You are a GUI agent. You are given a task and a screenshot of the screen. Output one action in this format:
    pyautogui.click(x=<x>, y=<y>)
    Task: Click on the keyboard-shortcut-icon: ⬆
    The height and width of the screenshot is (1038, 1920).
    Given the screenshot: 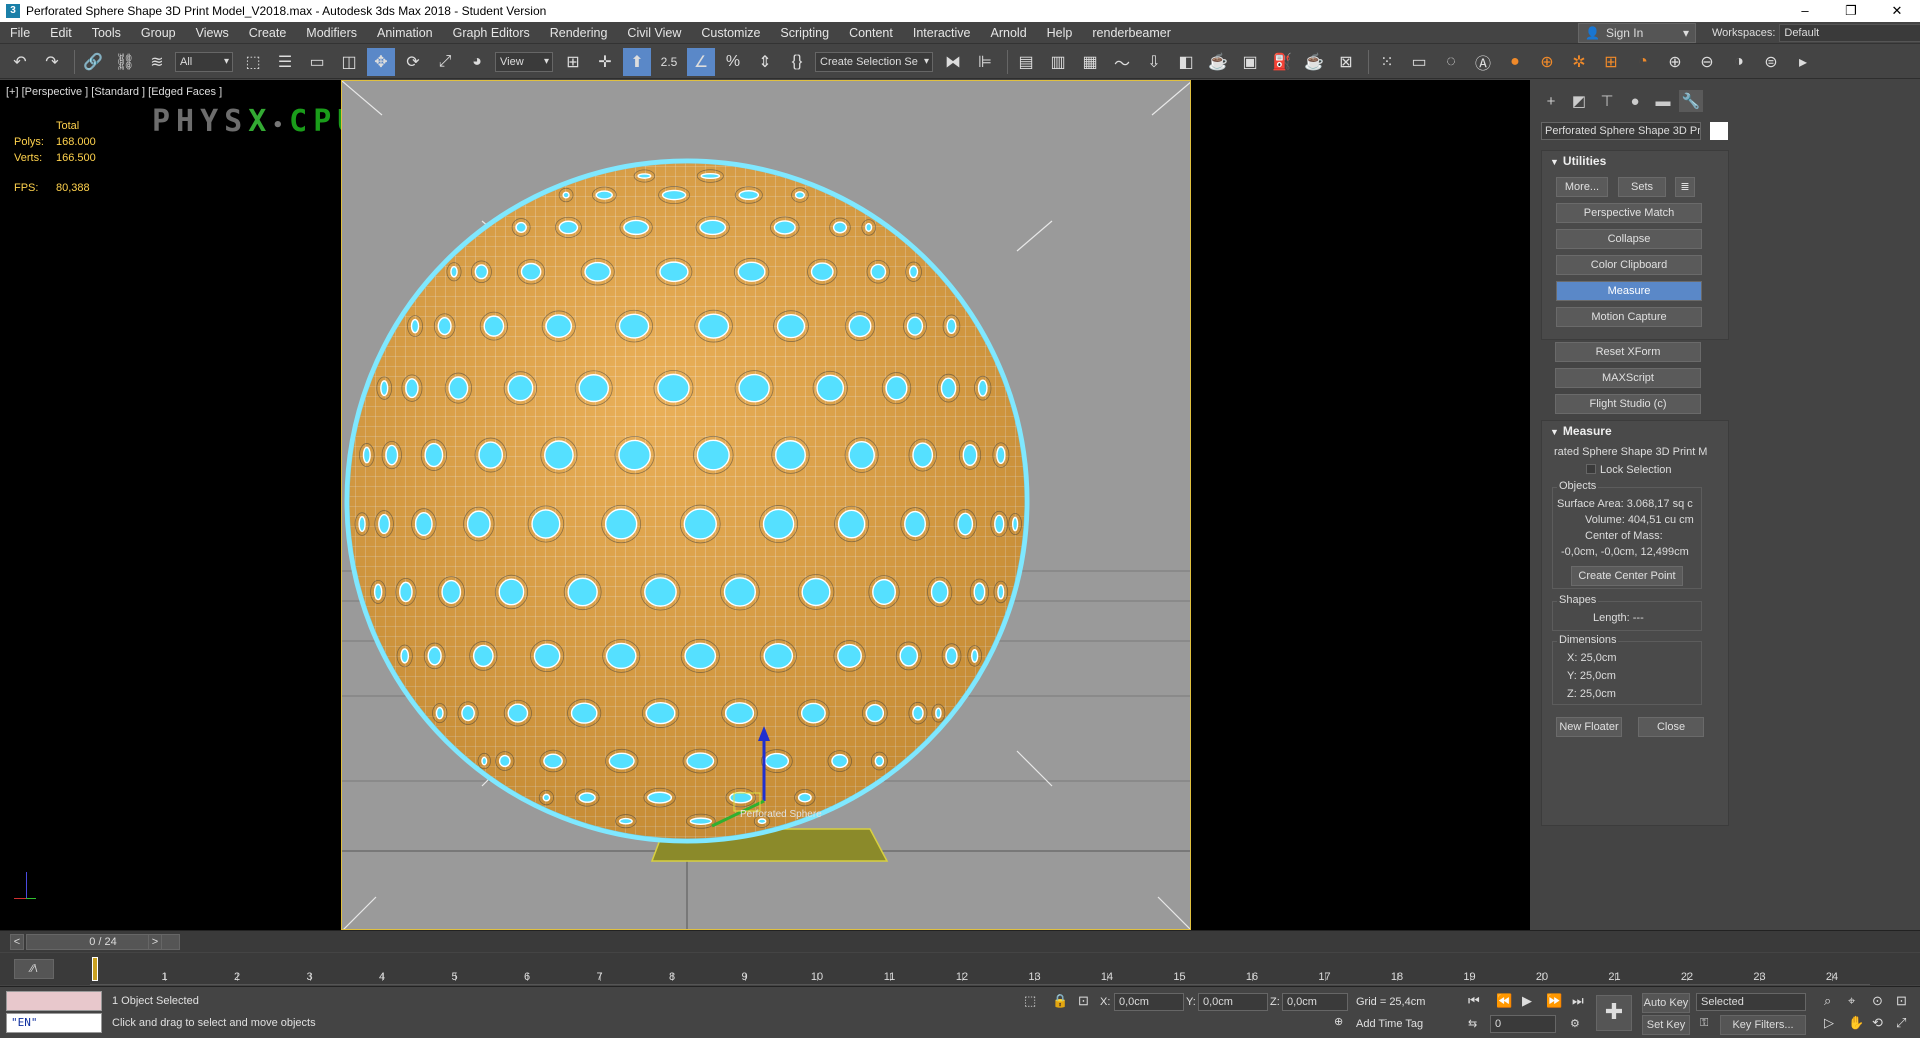 What is the action you would take?
    pyautogui.click(x=637, y=61)
    